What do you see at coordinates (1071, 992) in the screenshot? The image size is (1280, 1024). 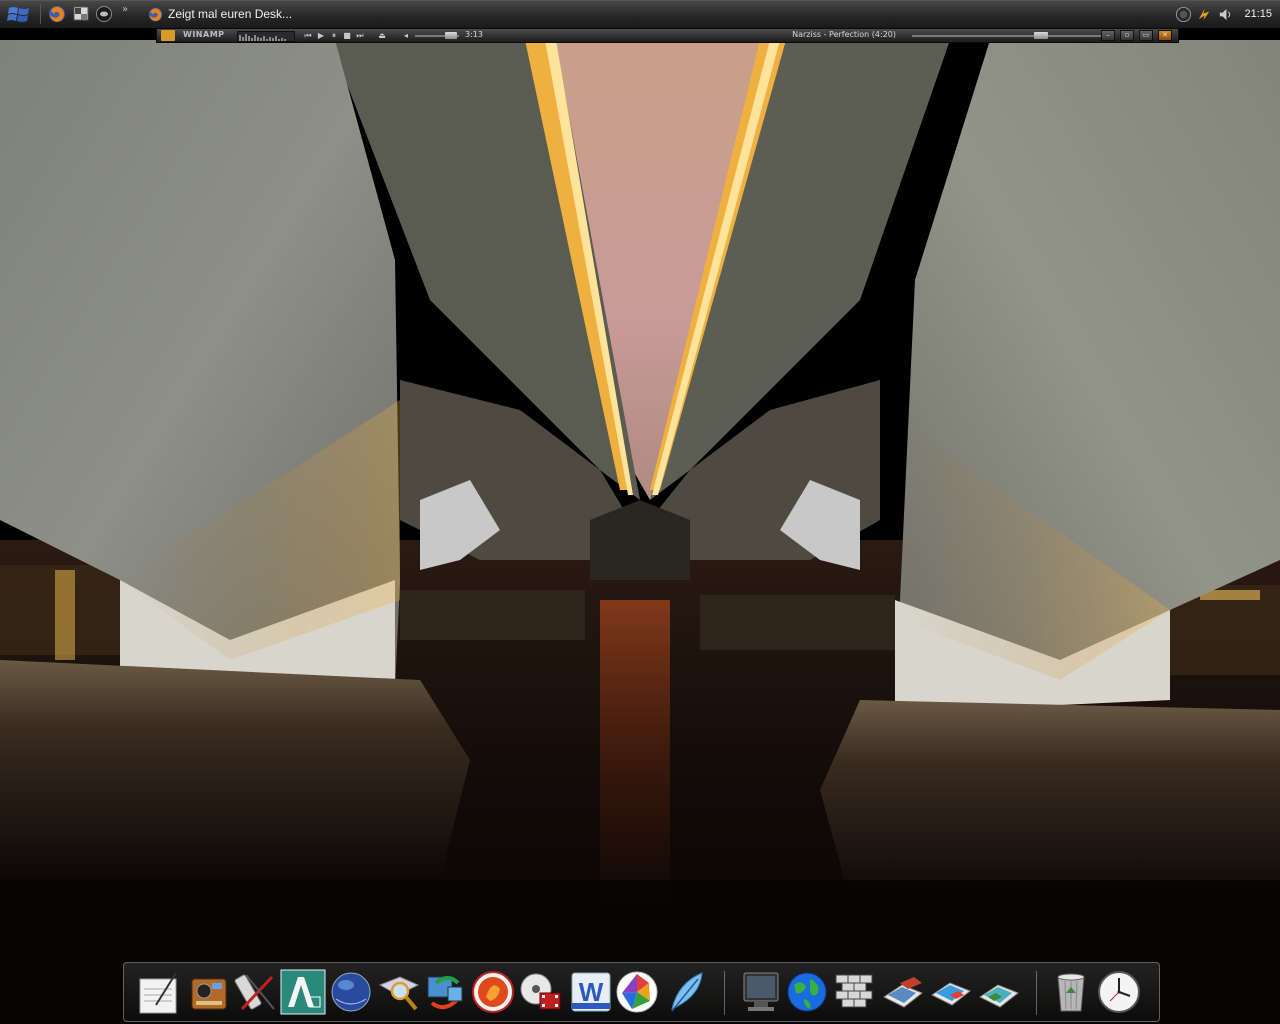 I see `recycle-bin-icon` at bounding box center [1071, 992].